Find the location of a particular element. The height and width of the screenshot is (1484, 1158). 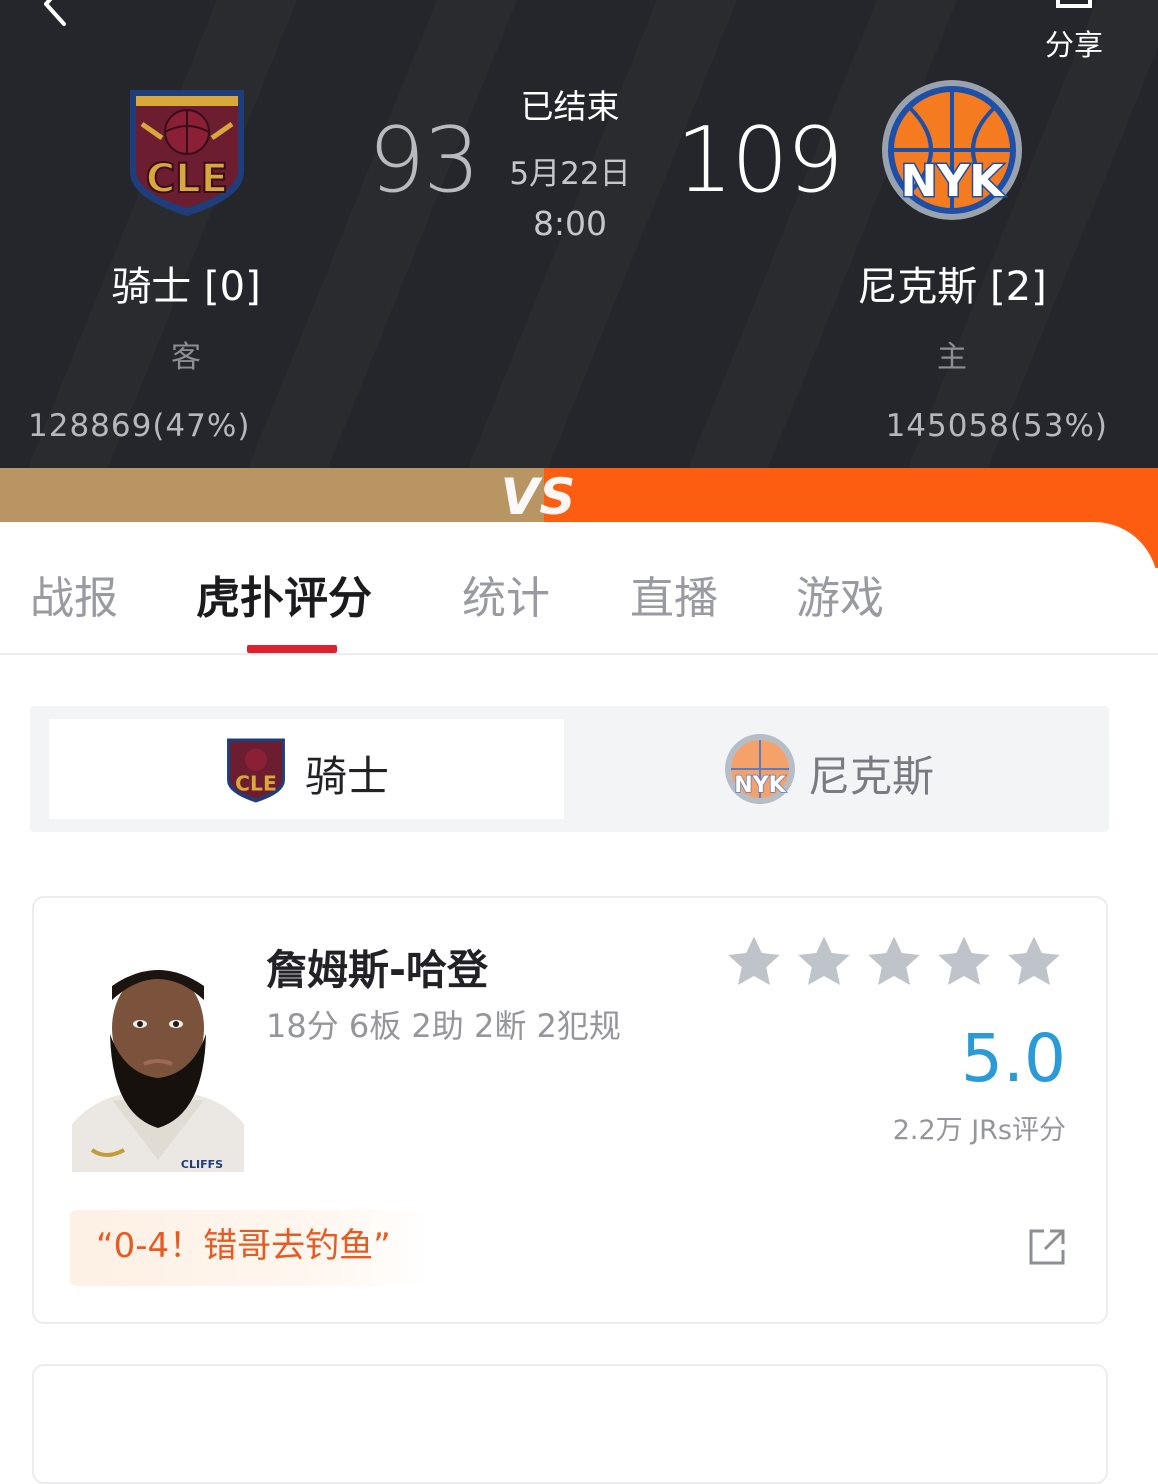

back-button is located at coordinates (56, 20).